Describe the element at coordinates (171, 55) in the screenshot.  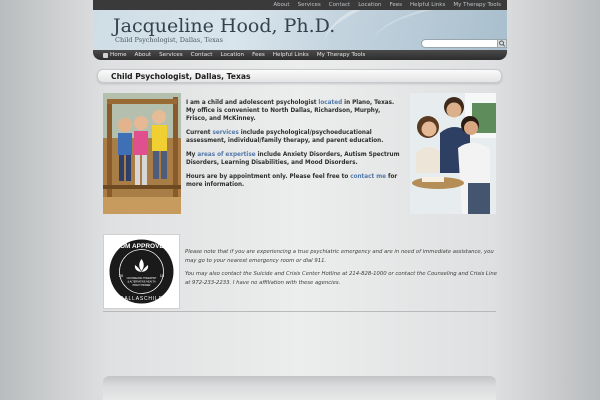
I see `nav-services: Services` at that location.